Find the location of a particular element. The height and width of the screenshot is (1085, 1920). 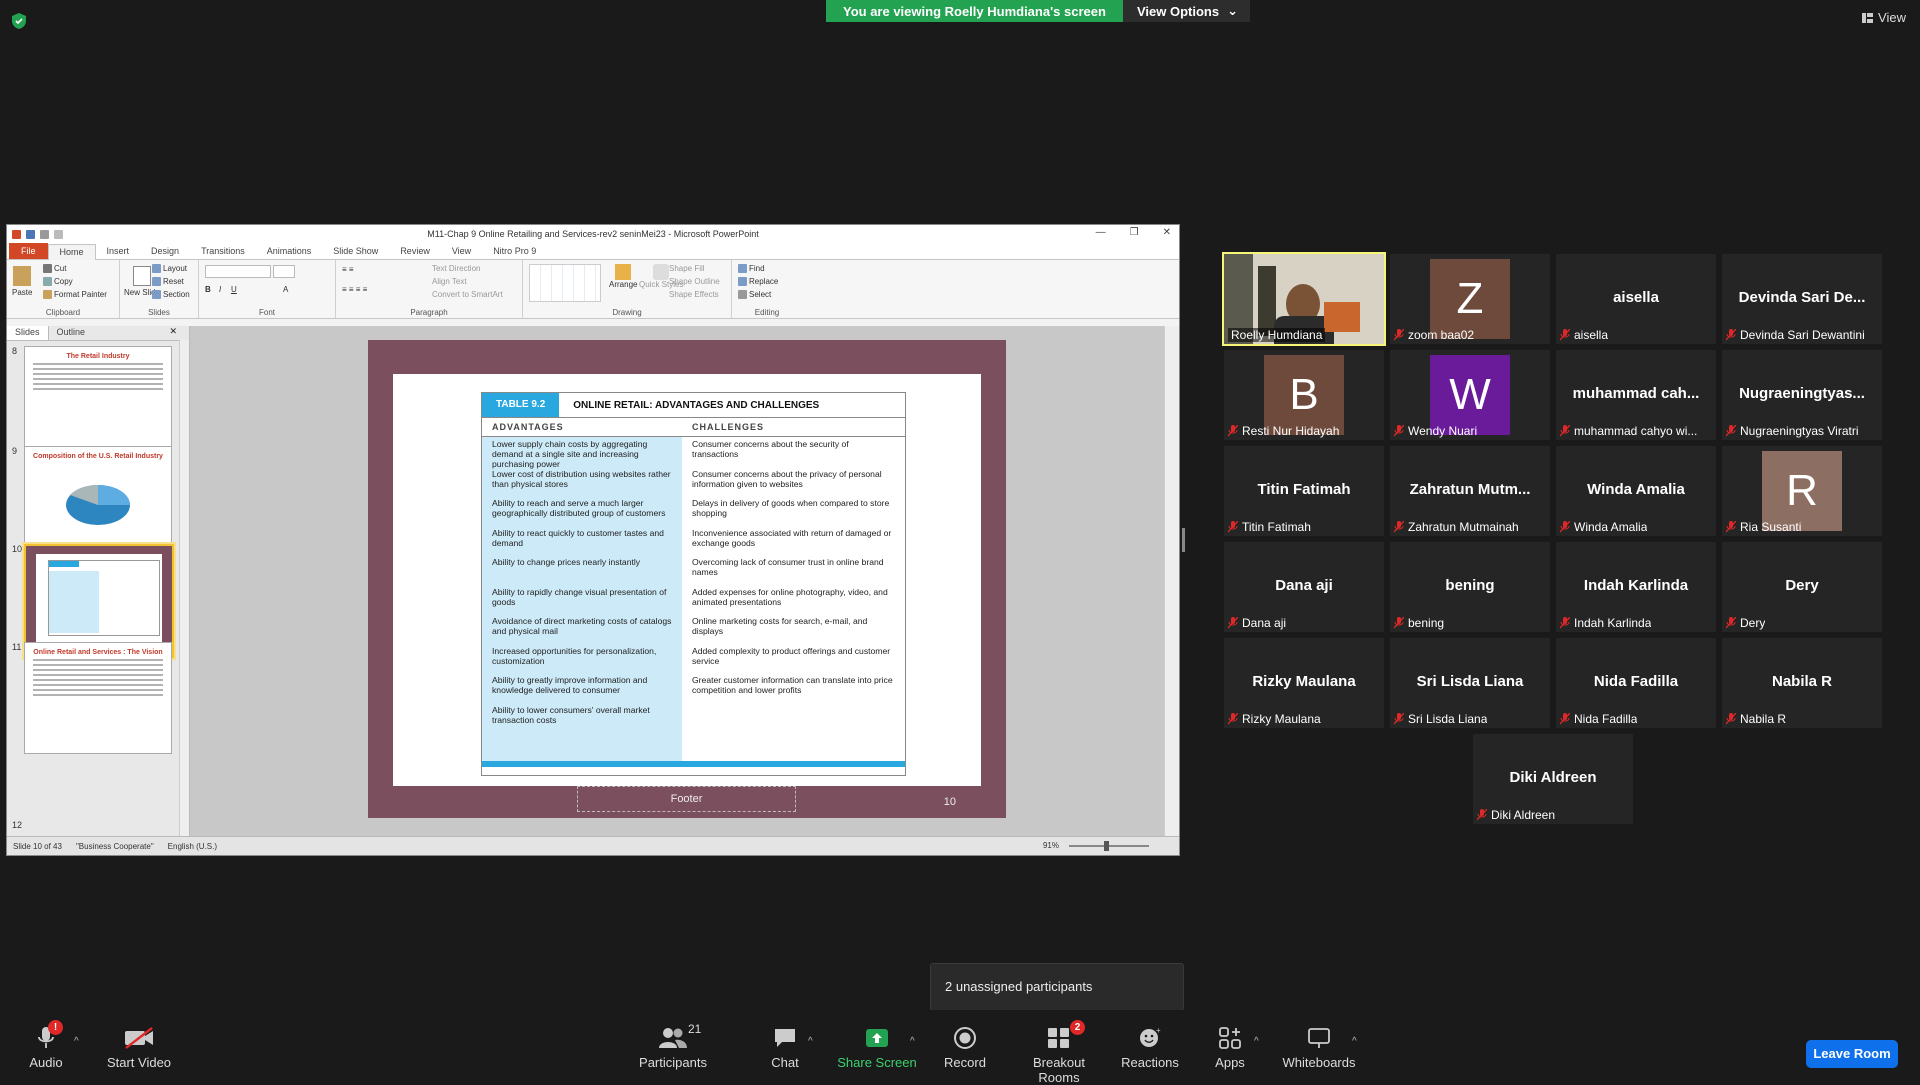

slide-thumbnail-8: The Retail Industry is located at coordinates (98, 402).